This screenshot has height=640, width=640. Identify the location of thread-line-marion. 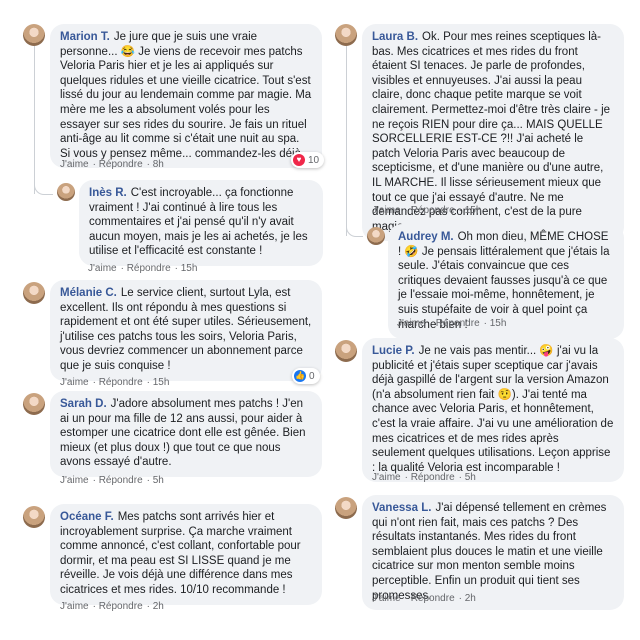
(34, 120).